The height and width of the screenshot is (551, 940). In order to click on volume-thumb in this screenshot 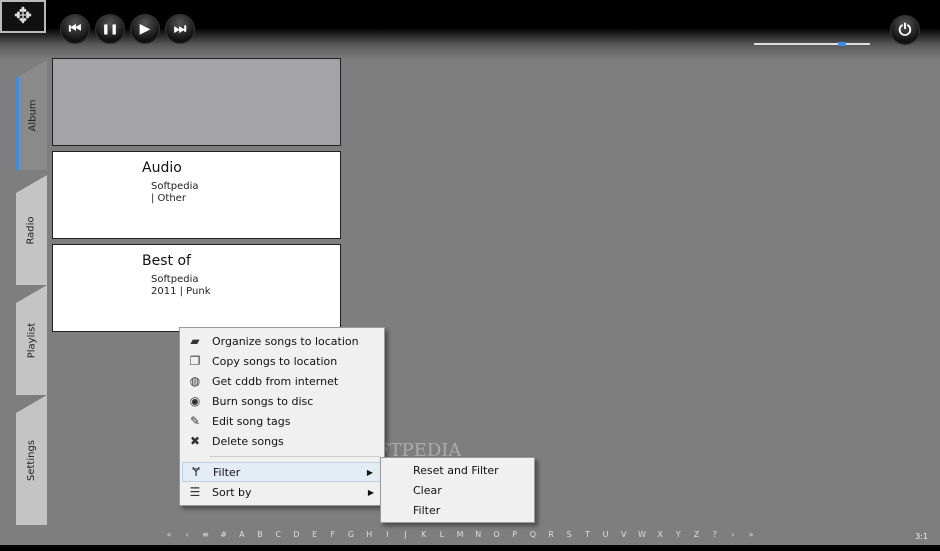, I will do `click(842, 44)`.